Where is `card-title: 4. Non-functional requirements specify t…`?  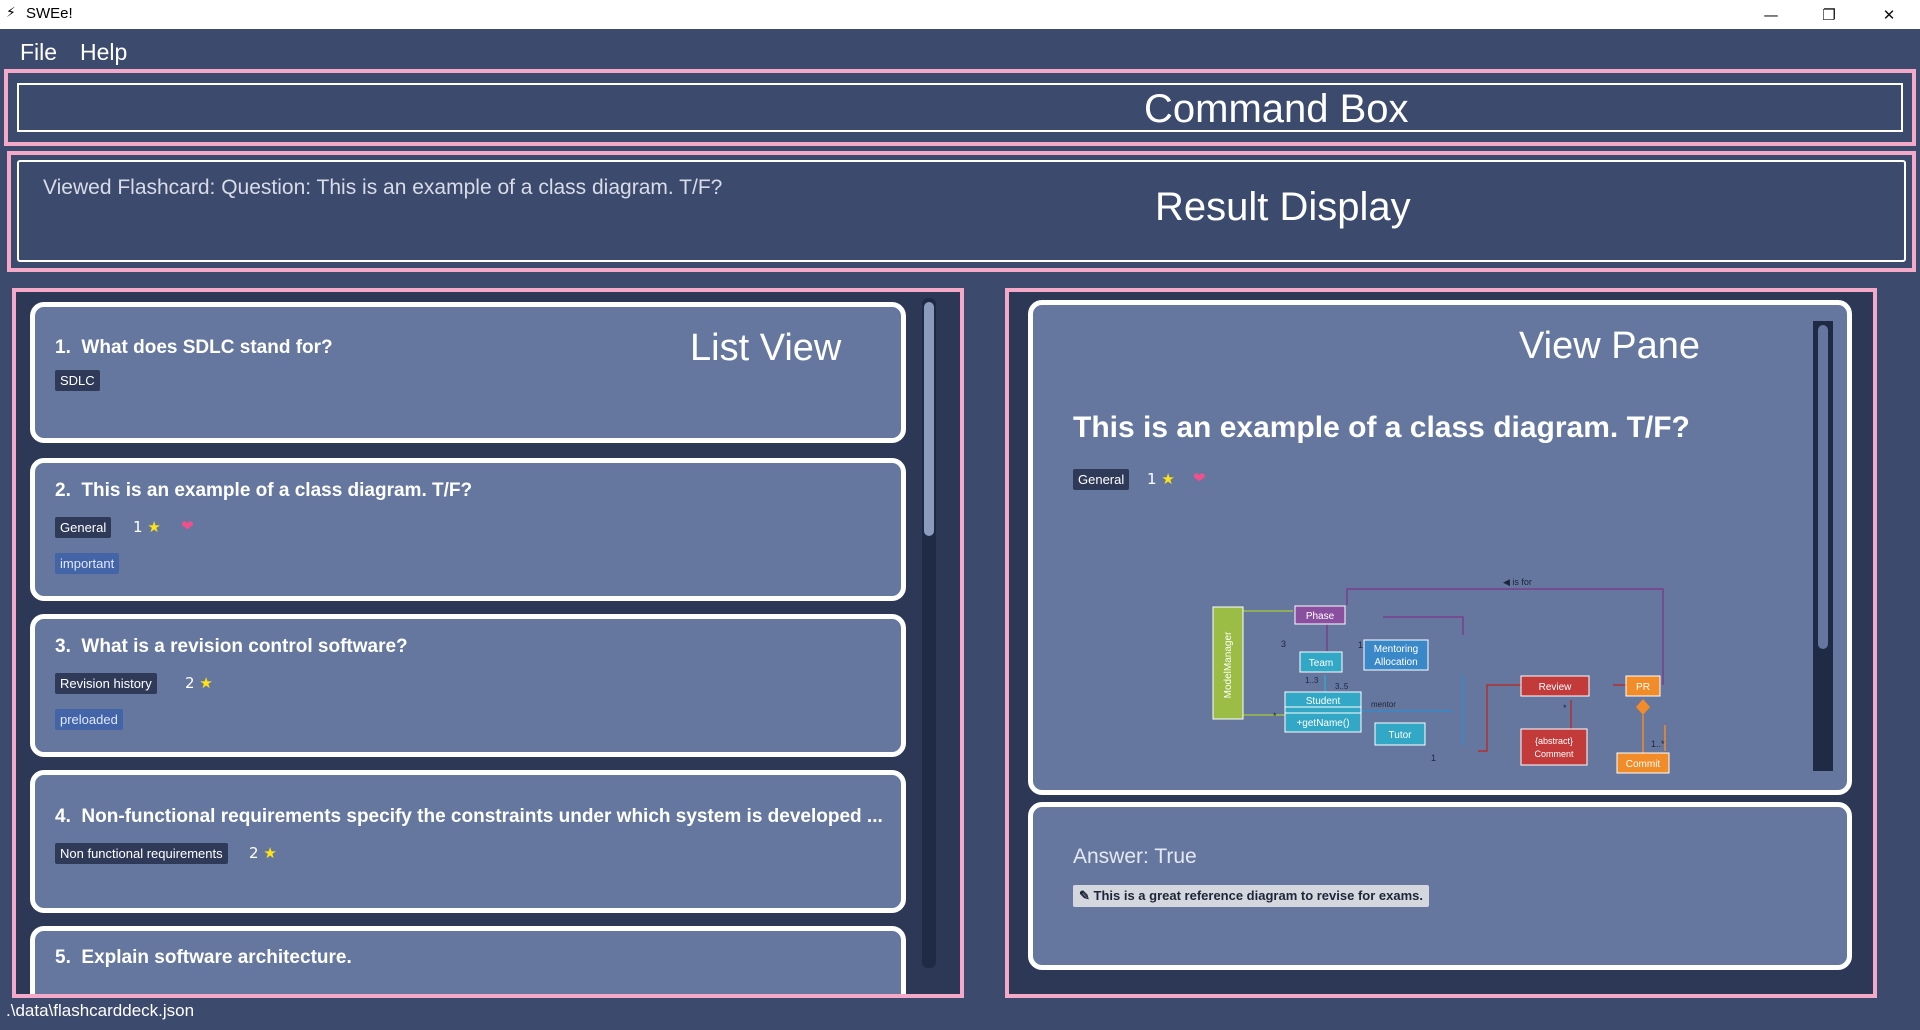 card-title: 4. Non-functional requirements specify t… is located at coordinates (469, 816).